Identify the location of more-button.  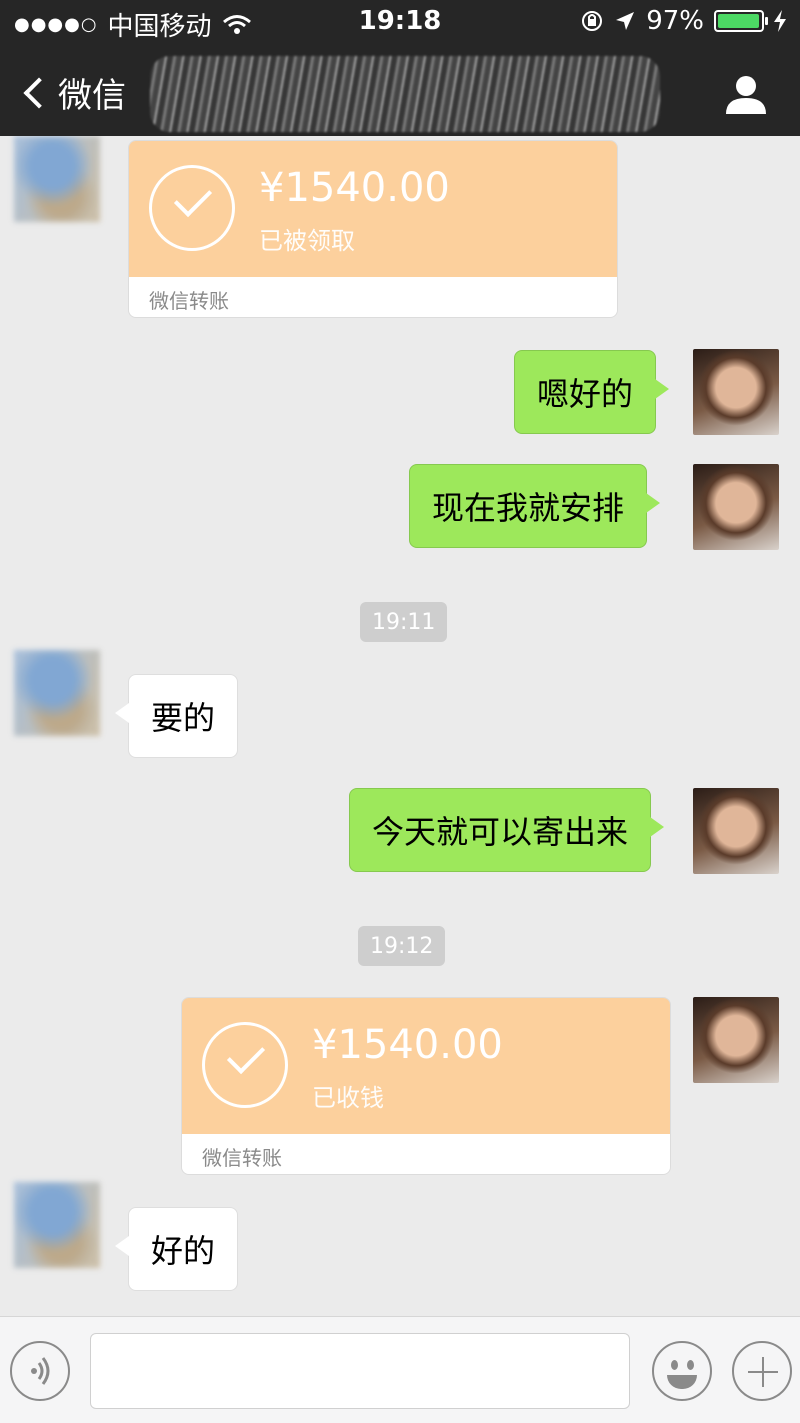
(762, 1371).